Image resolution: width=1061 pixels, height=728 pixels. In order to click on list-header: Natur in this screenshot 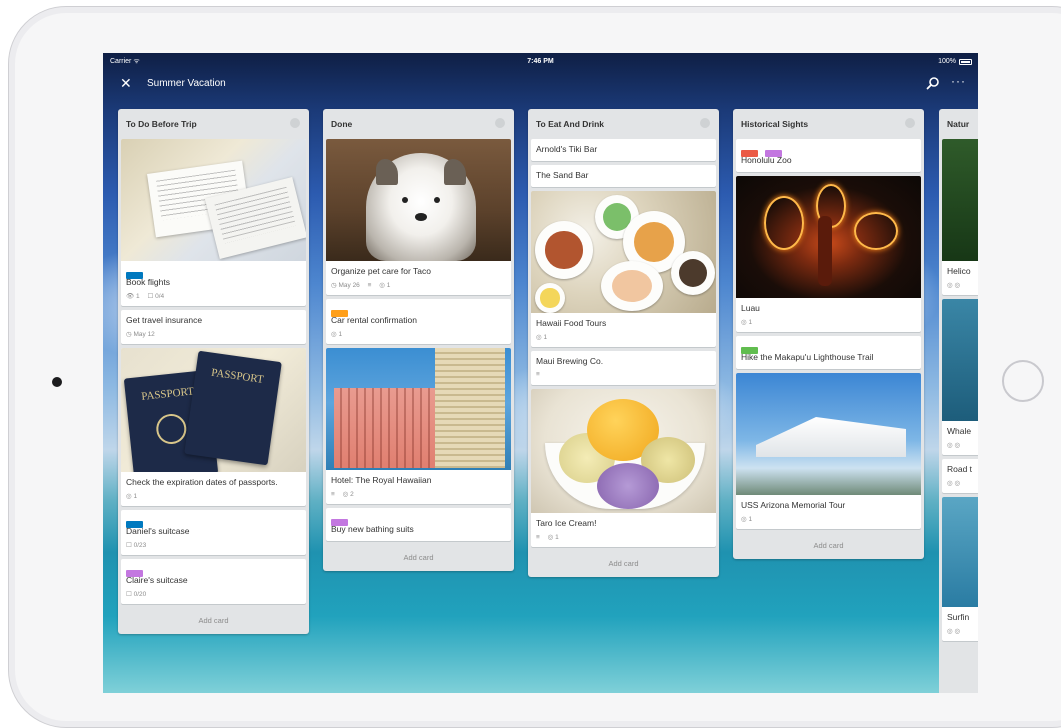, I will do `click(958, 124)`.